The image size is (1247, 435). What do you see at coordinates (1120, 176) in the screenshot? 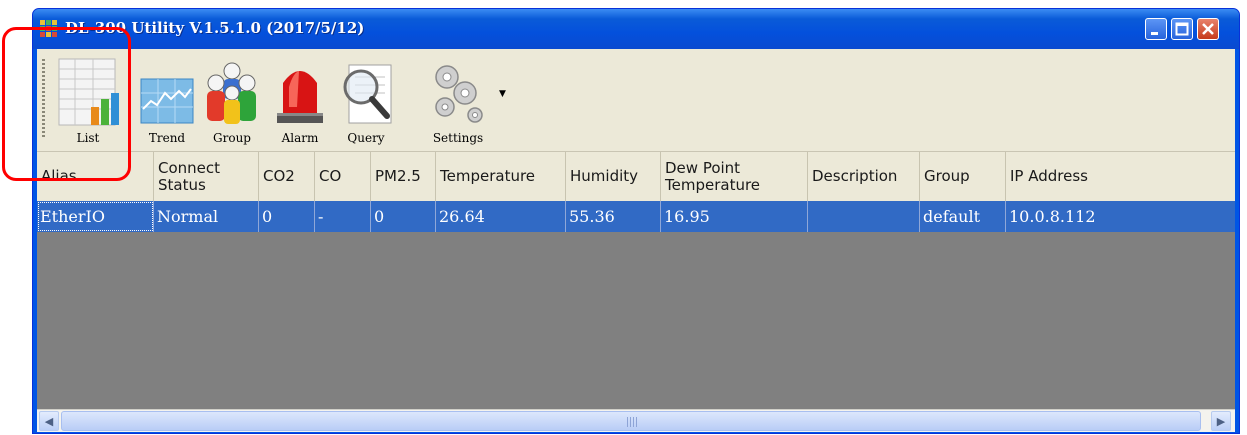
I see `column-header-ip-address: IP Address` at bounding box center [1120, 176].